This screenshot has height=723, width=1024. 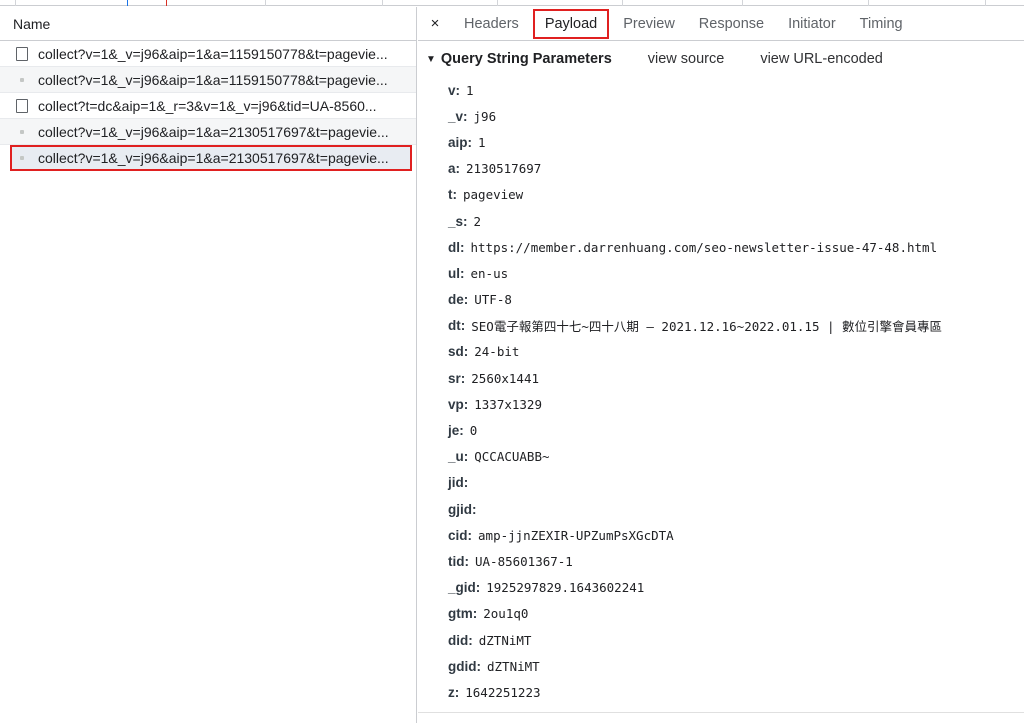 What do you see at coordinates (456, 273) in the screenshot?
I see `parameter-key: ul:` at bounding box center [456, 273].